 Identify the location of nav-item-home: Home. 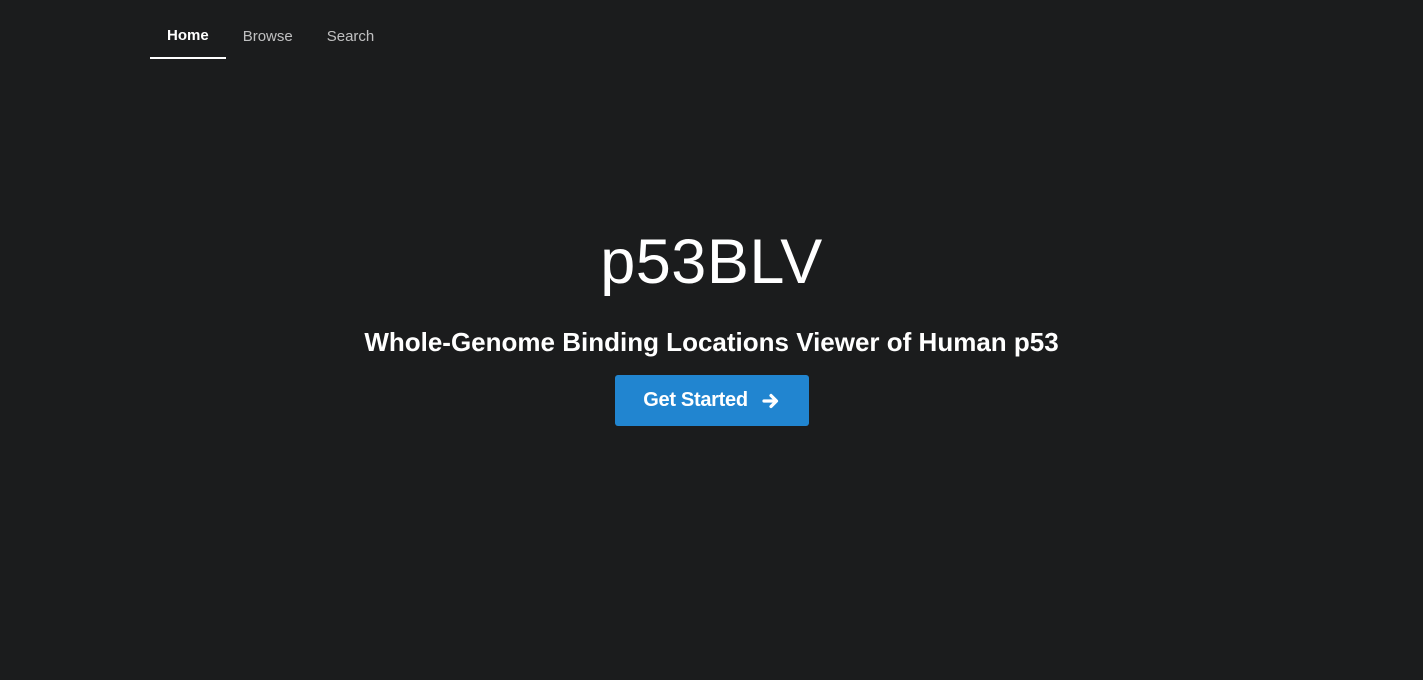
(188, 36).